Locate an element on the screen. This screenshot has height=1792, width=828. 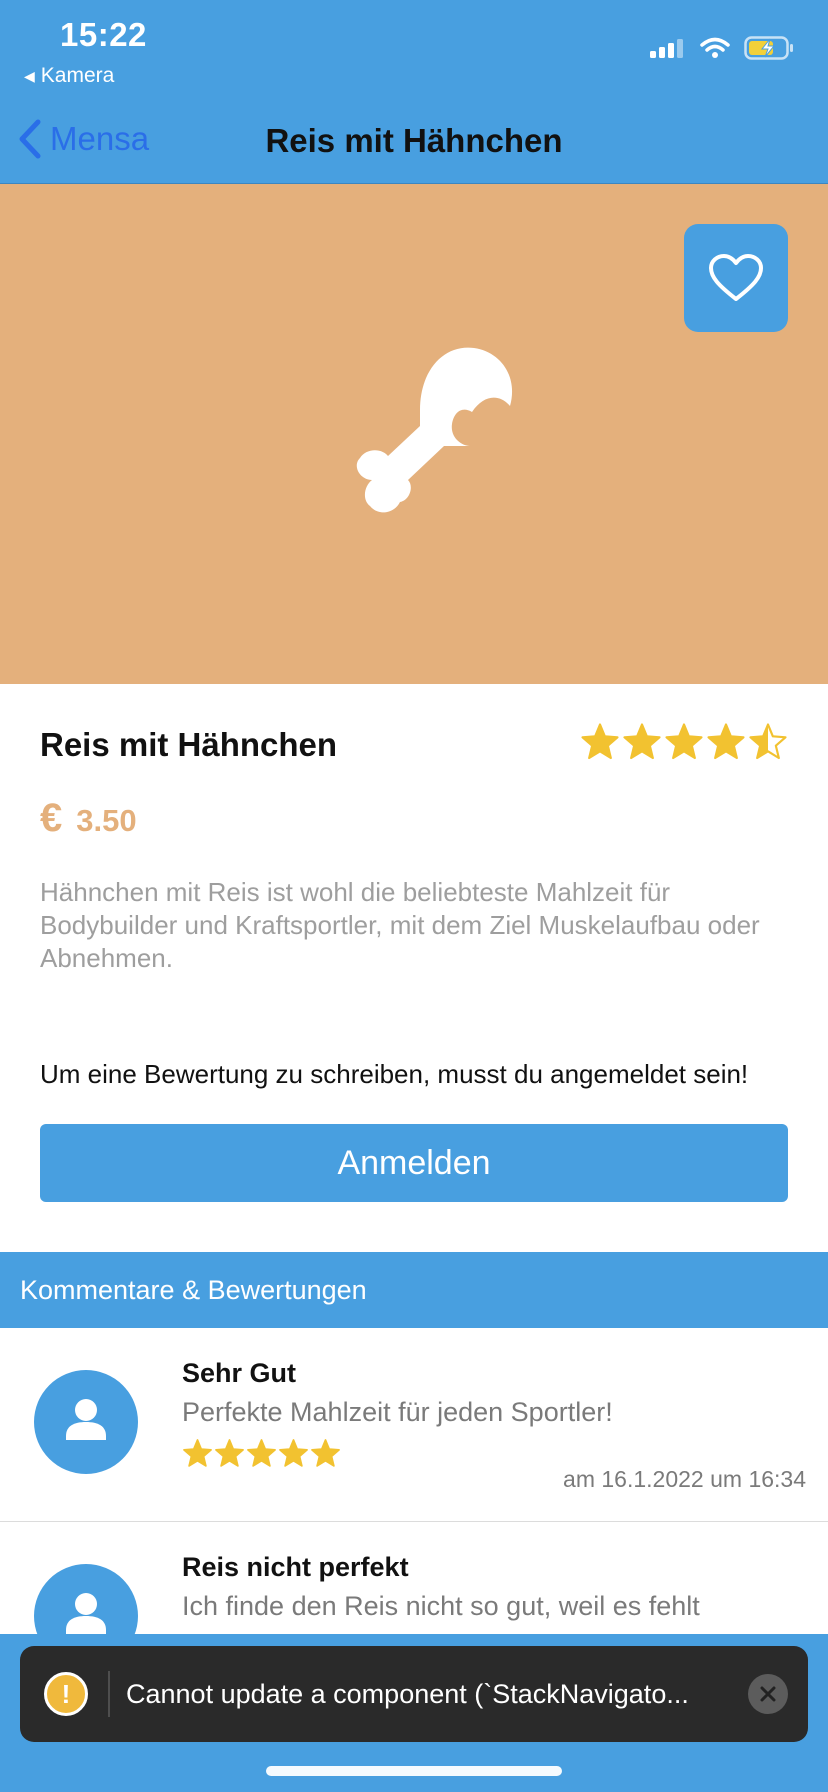
heart-outline-icon is located at coordinates (736, 277).